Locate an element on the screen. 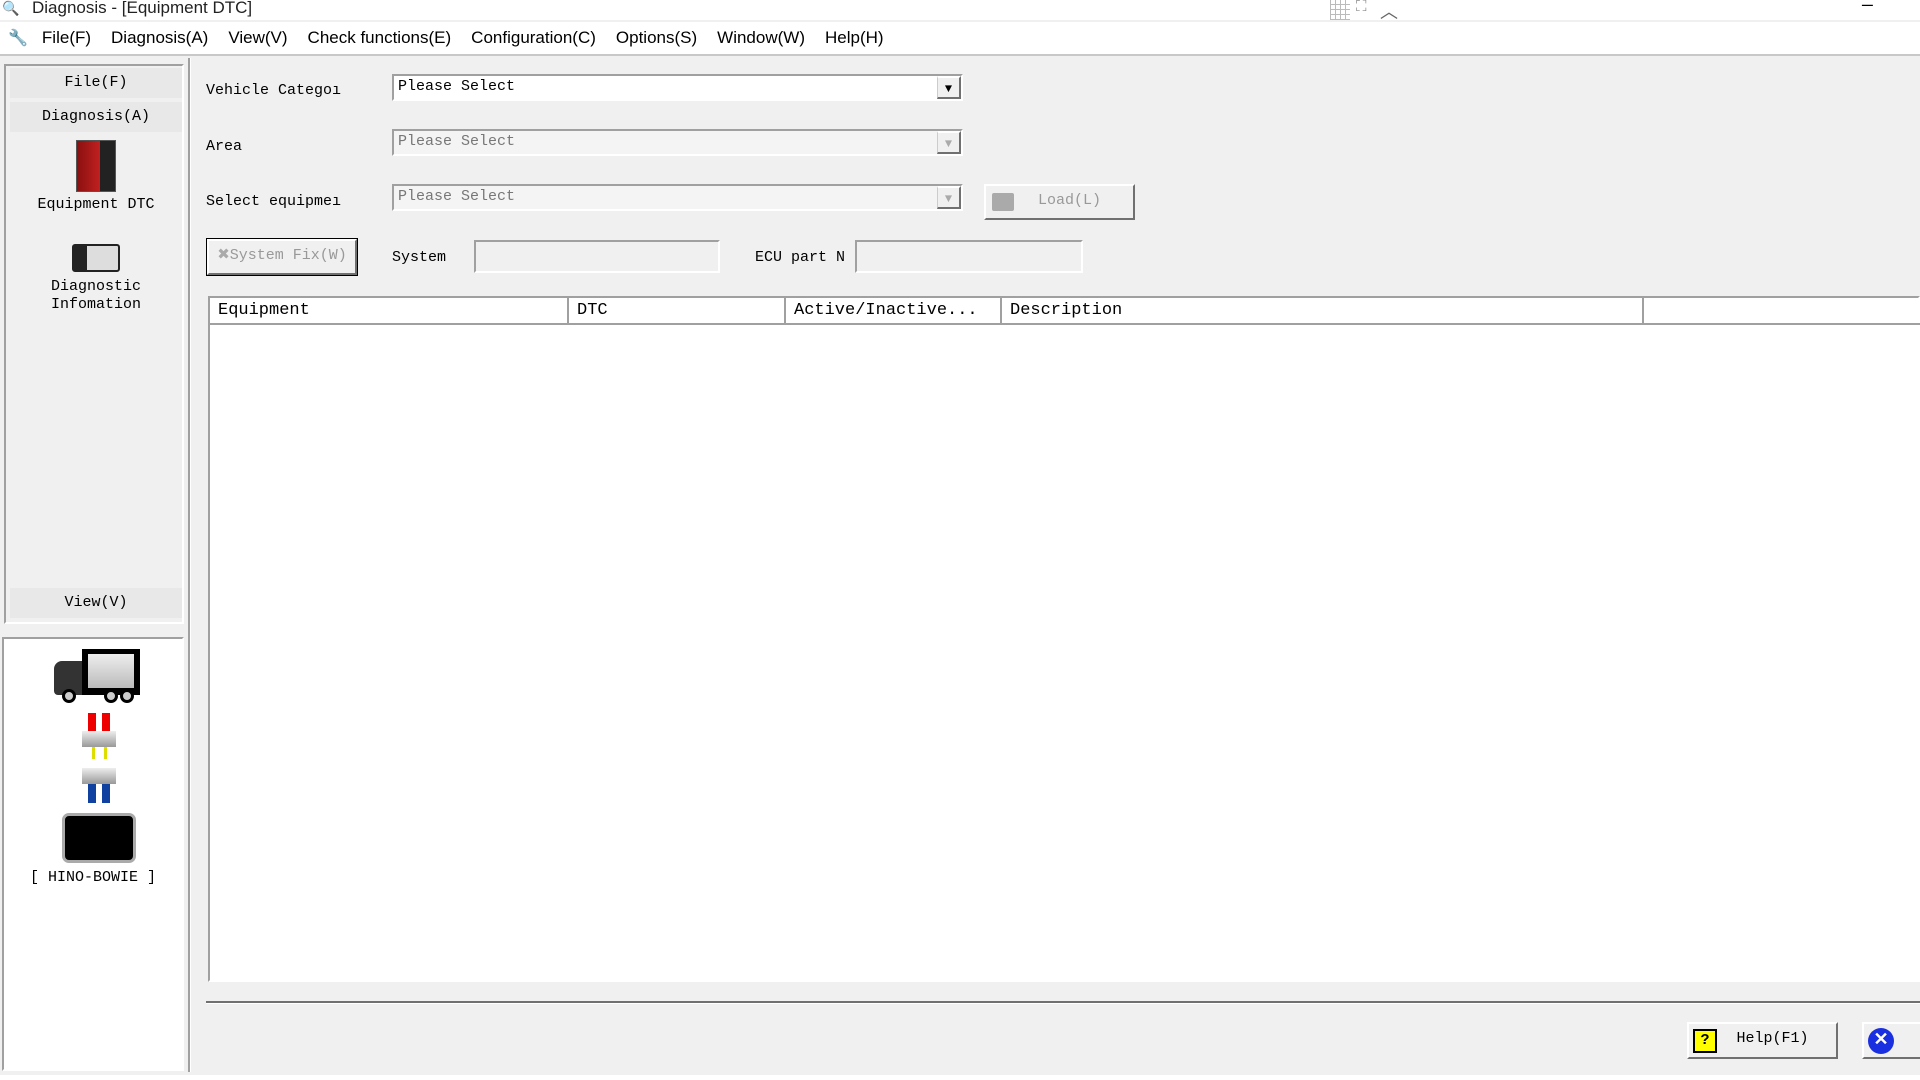 The image size is (1920, 1080). wrench-icon: ✖ is located at coordinates (223, 255).